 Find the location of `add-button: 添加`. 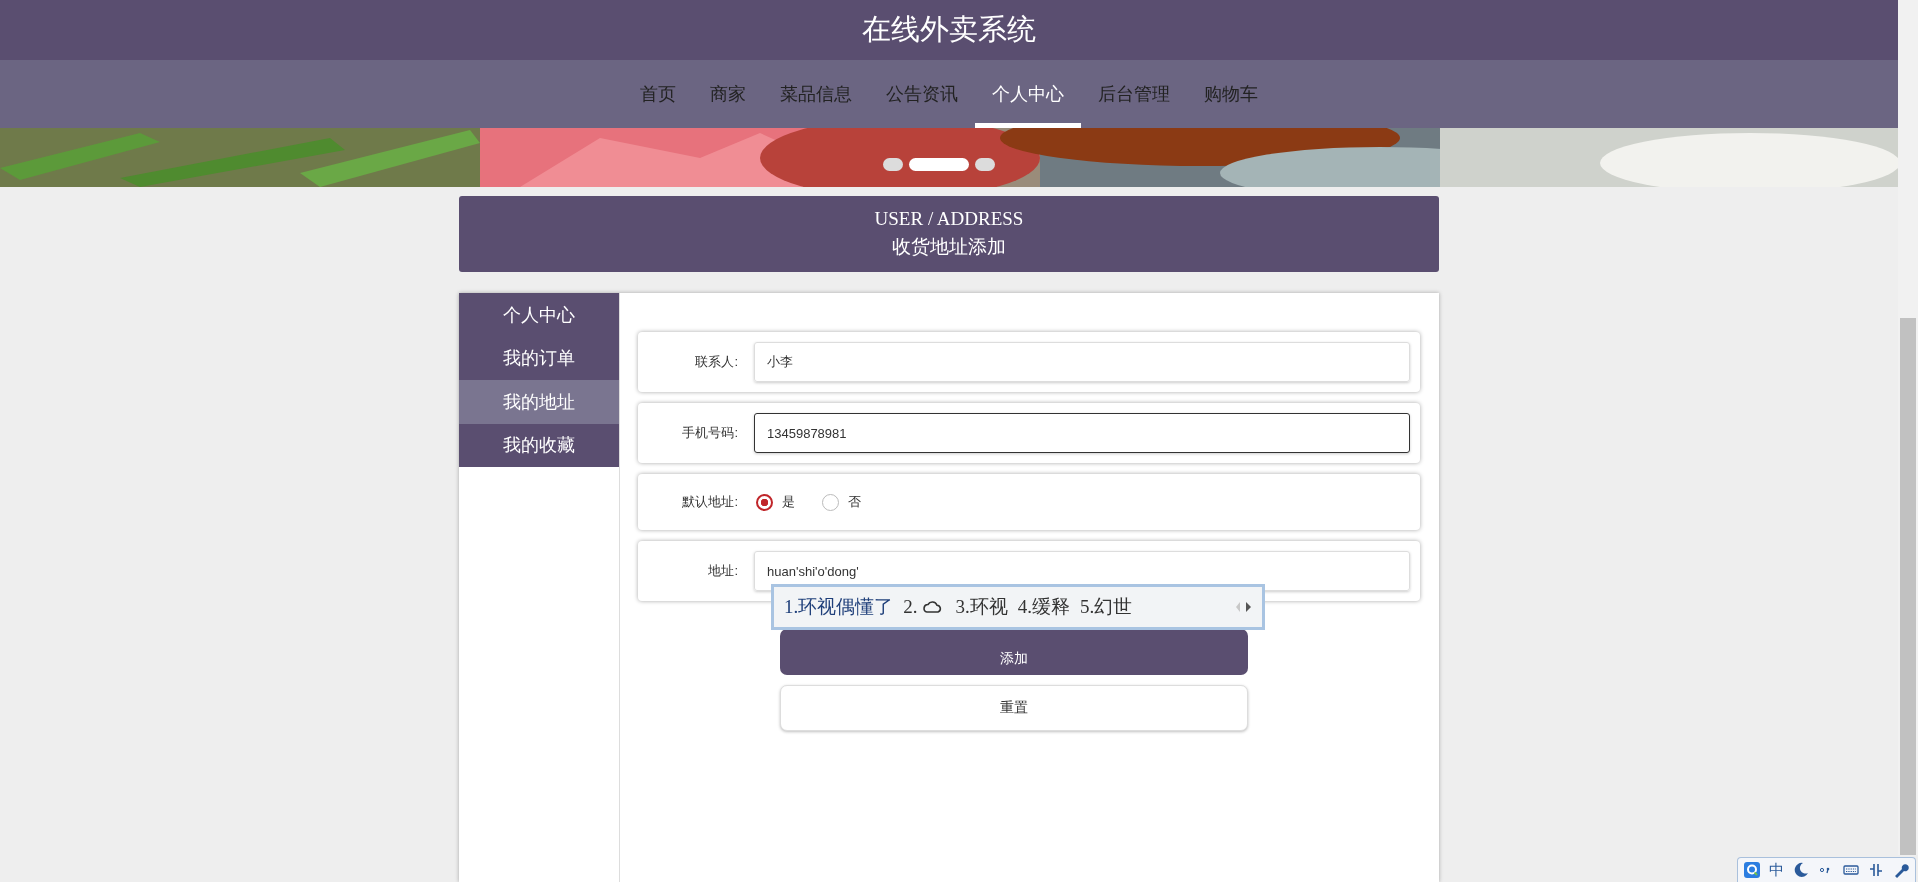

add-button: 添加 is located at coordinates (1014, 652).